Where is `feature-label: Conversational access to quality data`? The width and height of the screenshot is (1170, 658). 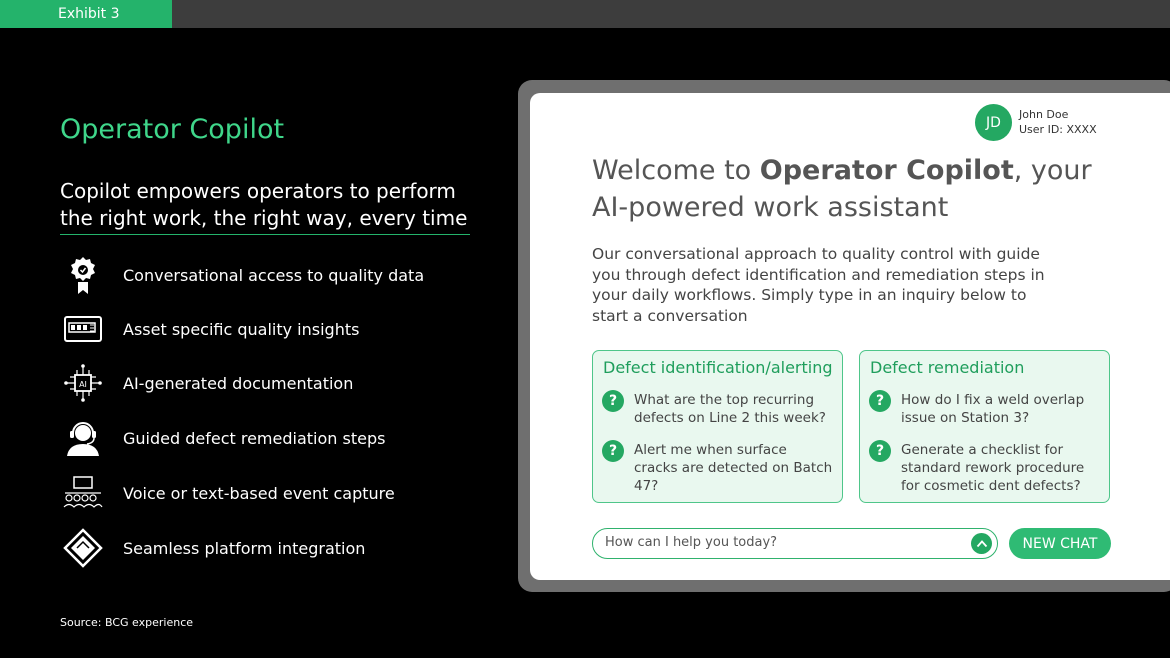
feature-label: Conversational access to quality data is located at coordinates (274, 275).